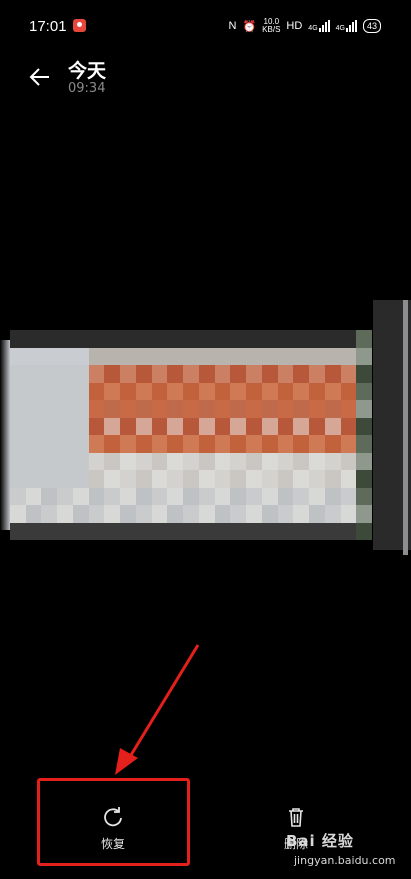 Image resolution: width=411 pixels, height=879 pixels. Describe the element at coordinates (79, 25) in the screenshot. I see `location-app-icon` at that location.